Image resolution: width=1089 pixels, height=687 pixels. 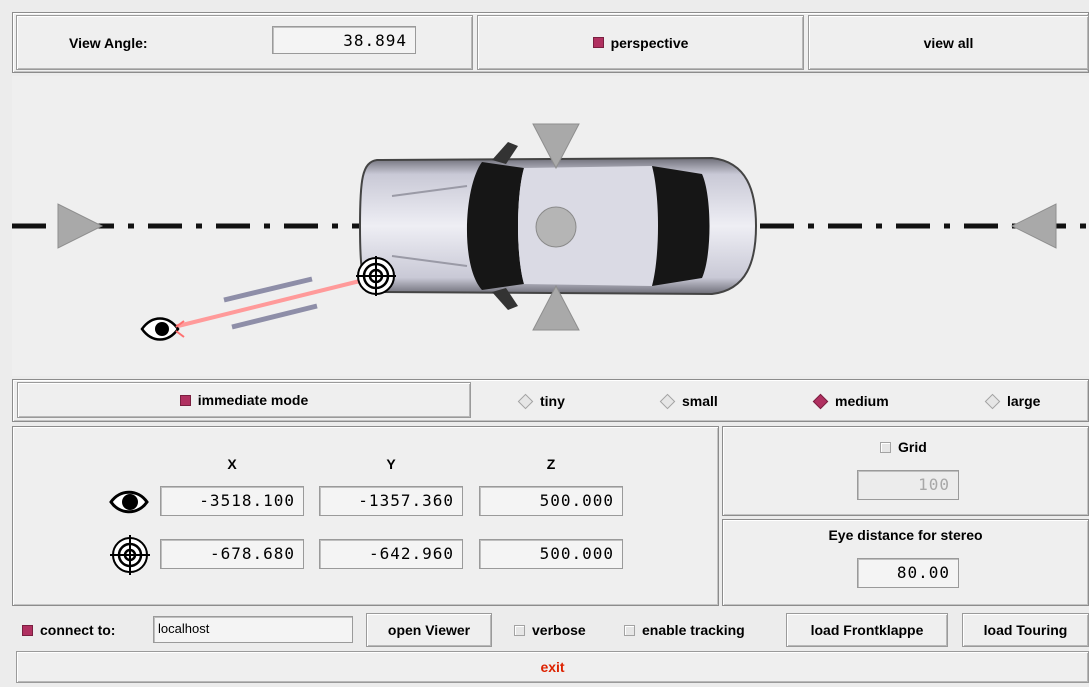 I want to click on verbose-label: verbose, so click(x=559, y=630).